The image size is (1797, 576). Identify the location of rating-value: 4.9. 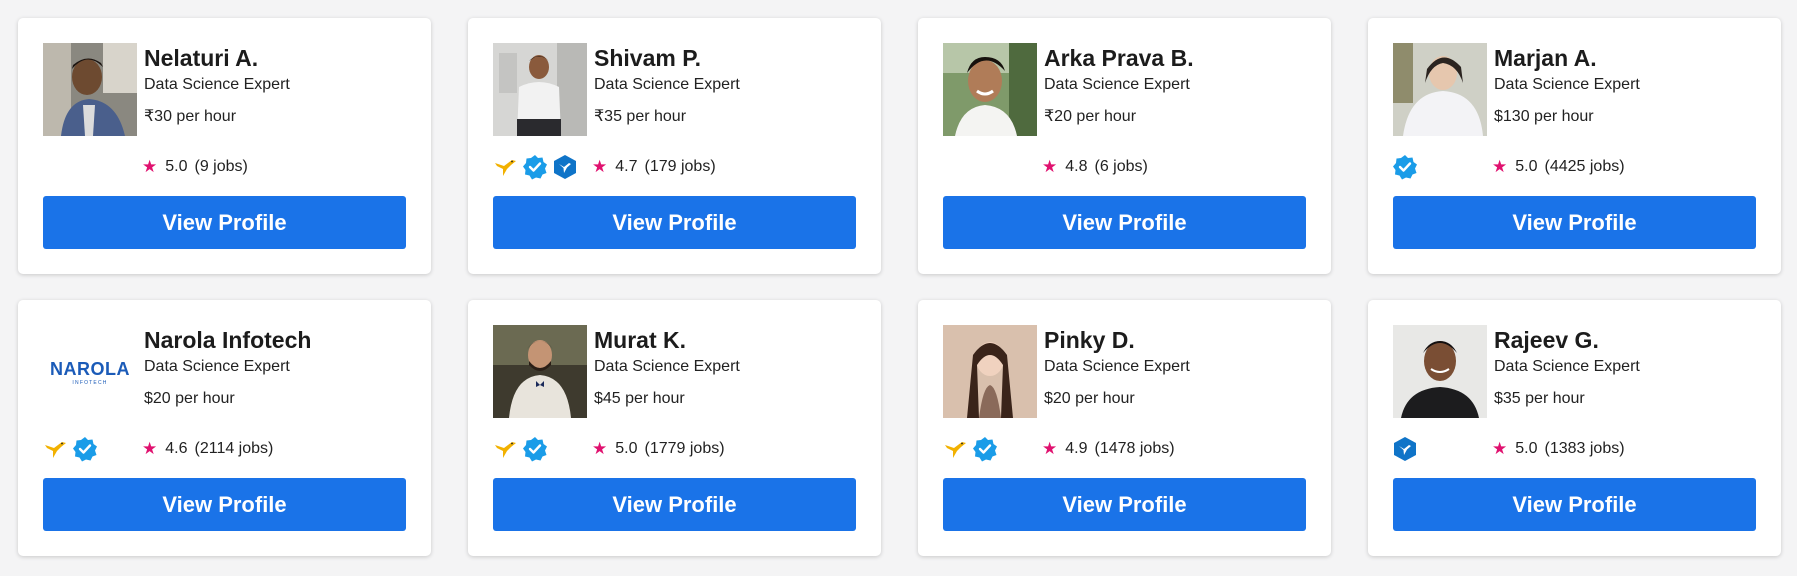
(1076, 448).